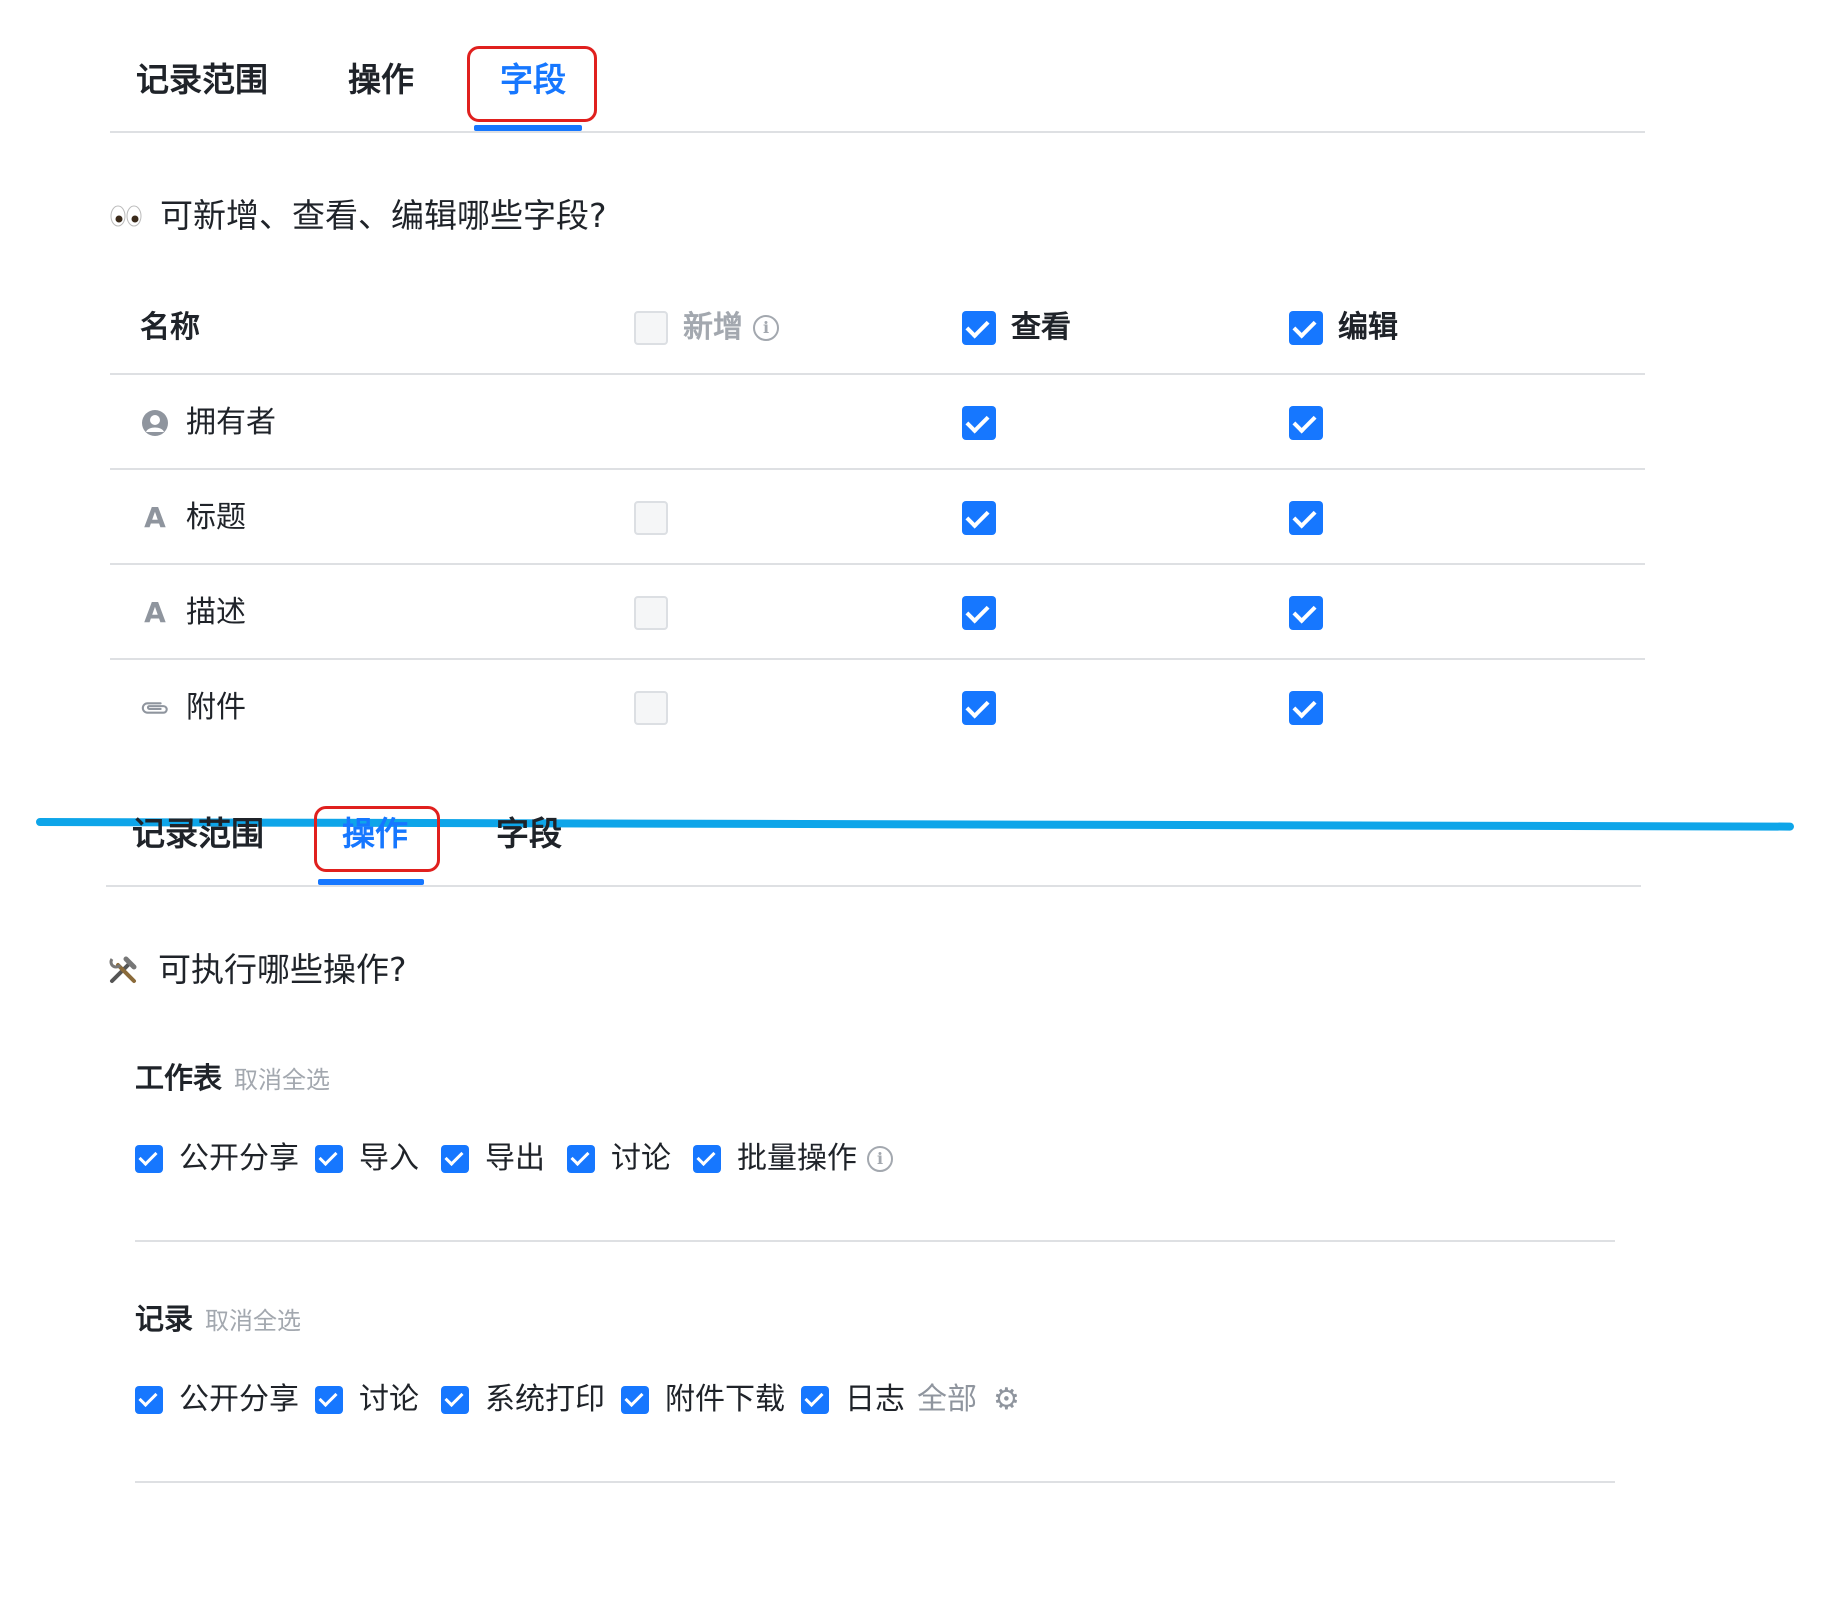 Image resolution: width=1823 pixels, height=1597 pixels. What do you see at coordinates (725, 1399) in the screenshot?
I see `op-label: 附件下载` at bounding box center [725, 1399].